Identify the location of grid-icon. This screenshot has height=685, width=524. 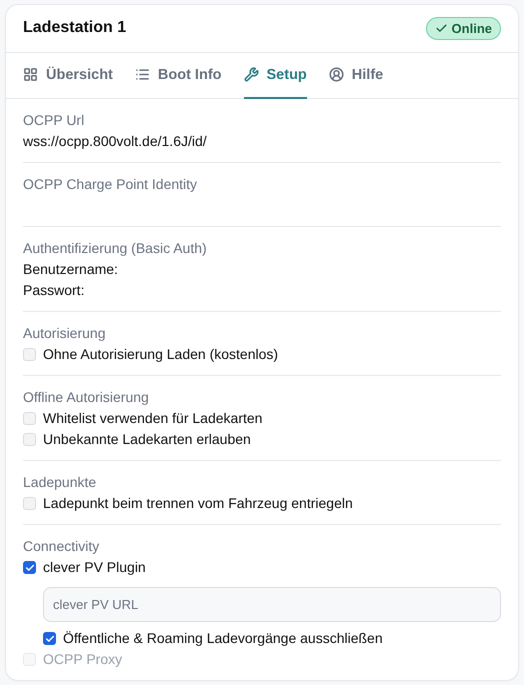
(30, 74).